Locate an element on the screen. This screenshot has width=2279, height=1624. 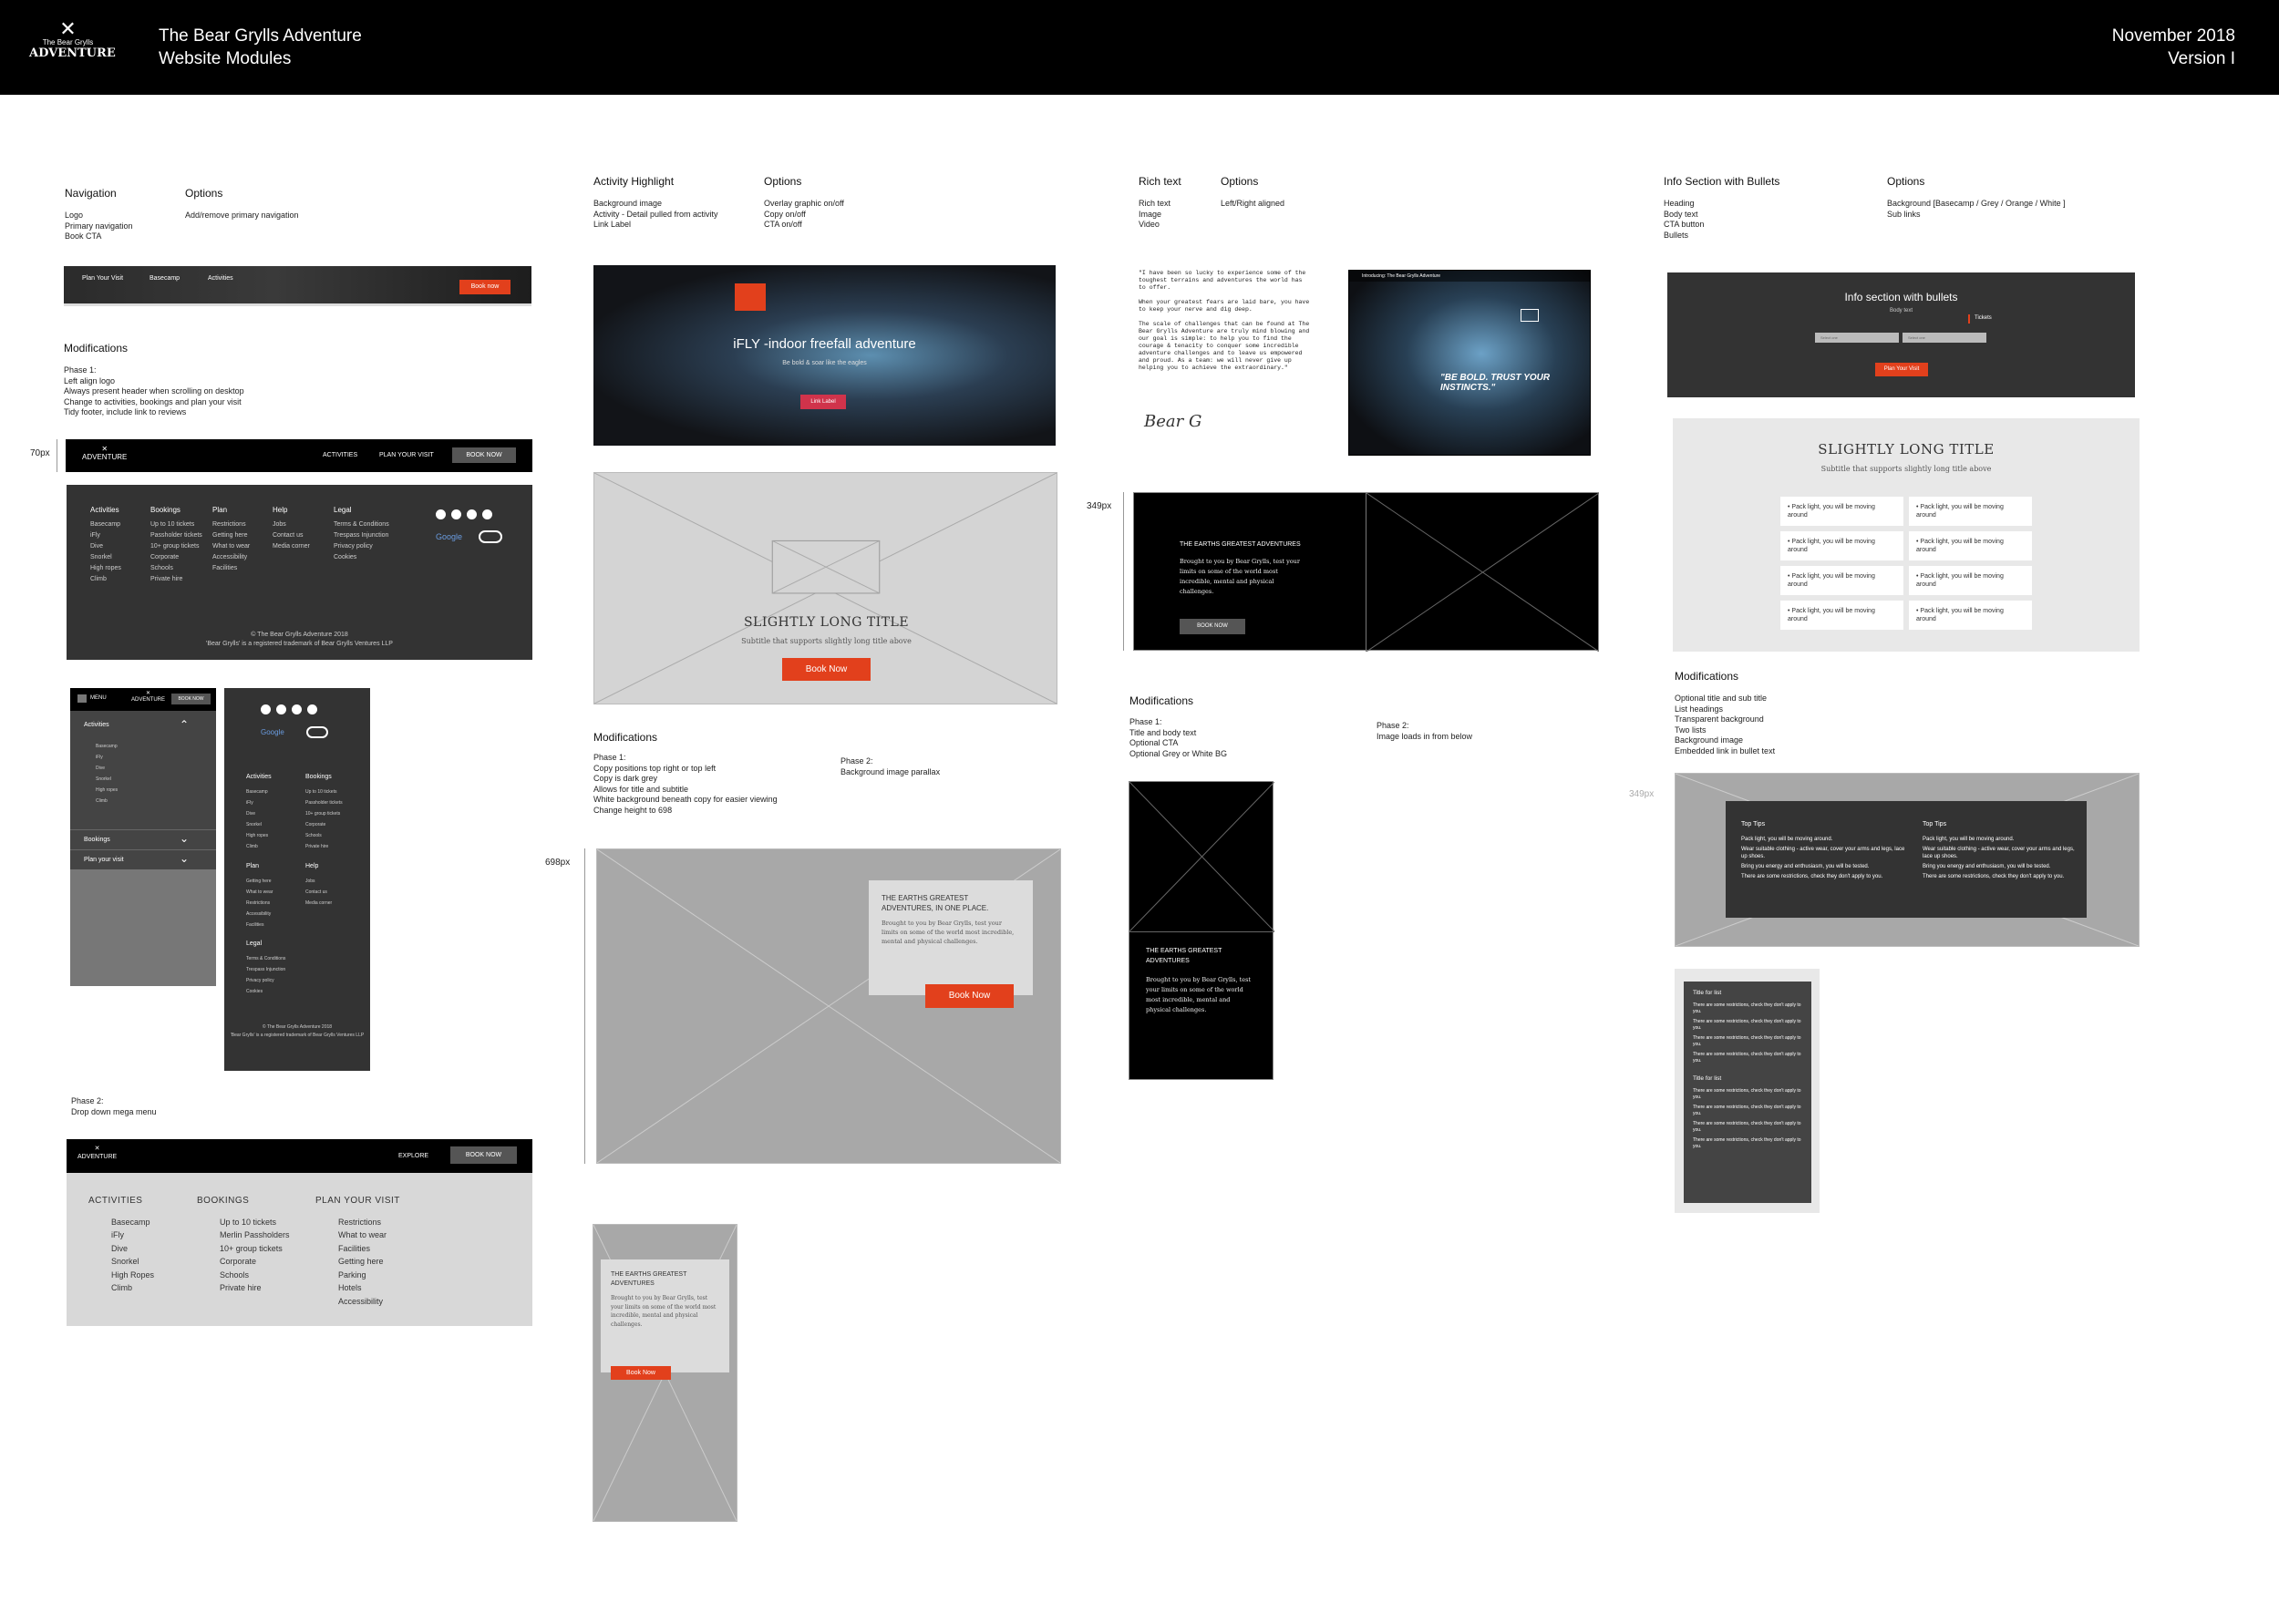
doc-date: November 2018 is located at coordinates (2173, 36).